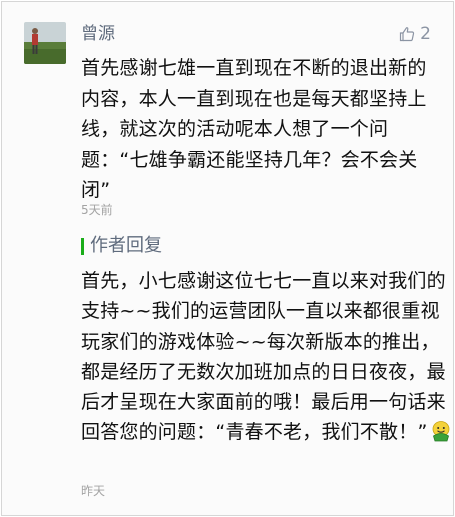 The width and height of the screenshot is (455, 517). I want to click on author-reply-section: 作者回复, so click(264, 246).